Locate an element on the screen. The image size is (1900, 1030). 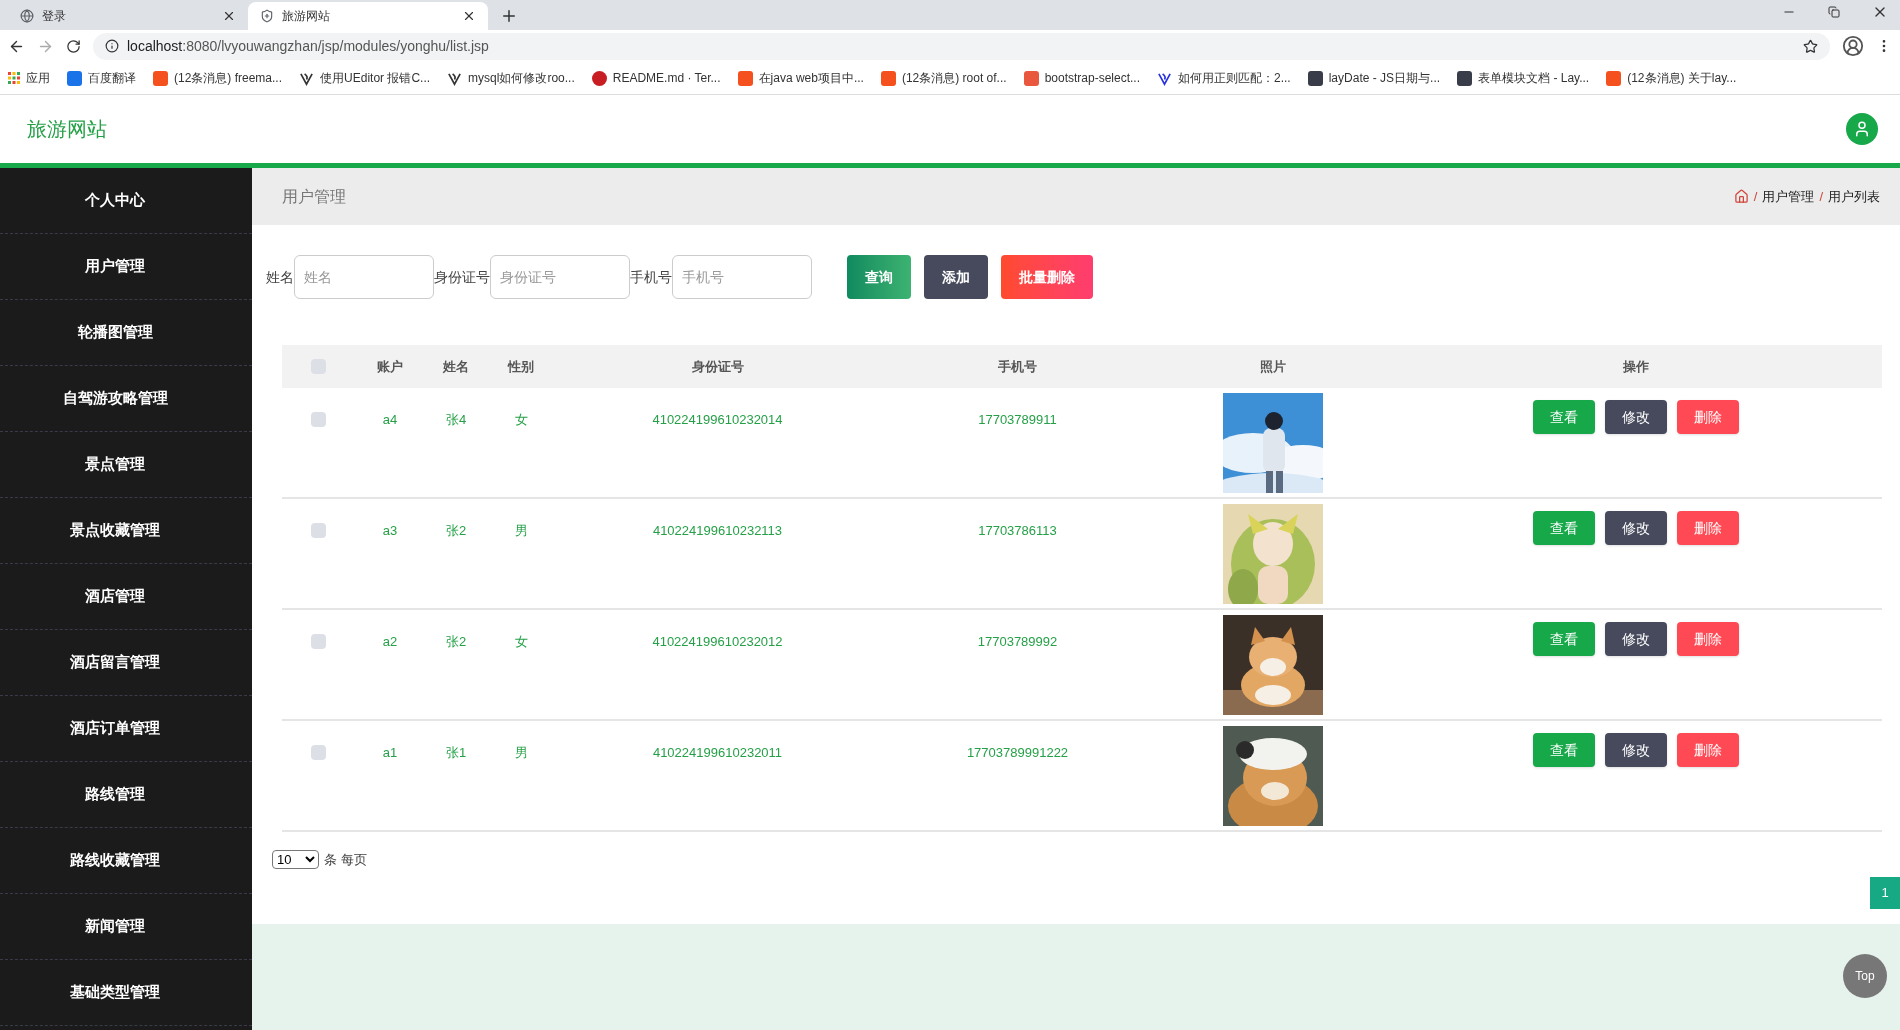
sidebar-item: 轮播图管理 is located at coordinates (115, 332).